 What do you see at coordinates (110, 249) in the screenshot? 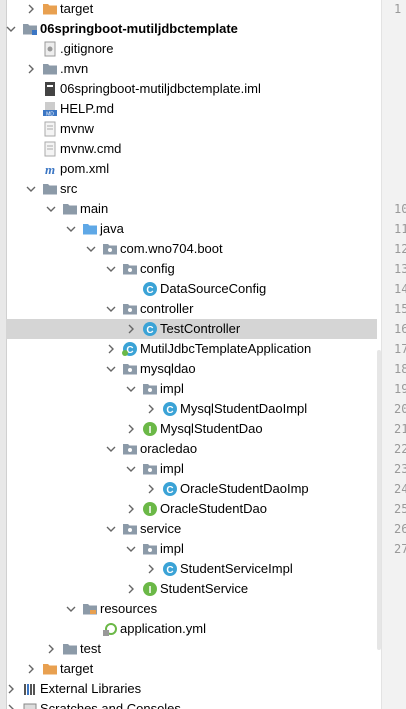
I see `package-icon` at bounding box center [110, 249].